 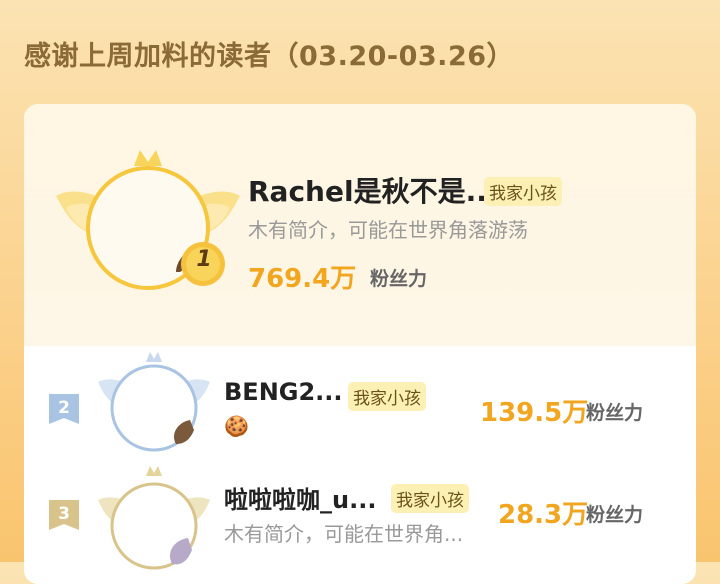 I want to click on cookie-emoji: 🍪, so click(x=236, y=426).